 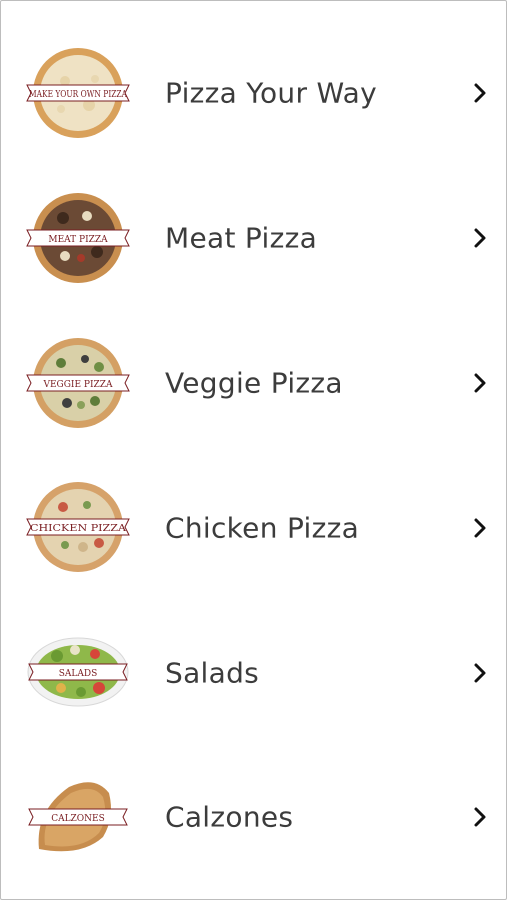 I want to click on ribbon-text: SALADS, so click(x=78, y=674).